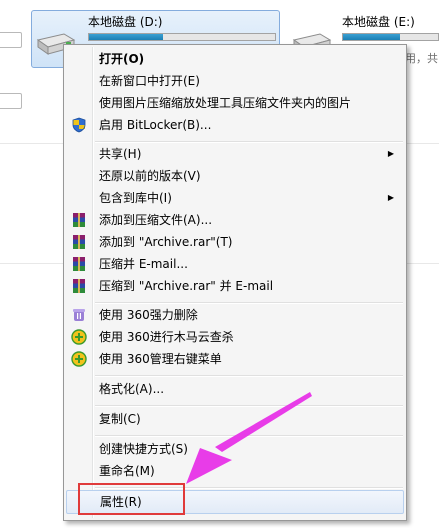  What do you see at coordinates (235, 154) in the screenshot?
I see `menu-item-share: 共享(H) ▶` at bounding box center [235, 154].